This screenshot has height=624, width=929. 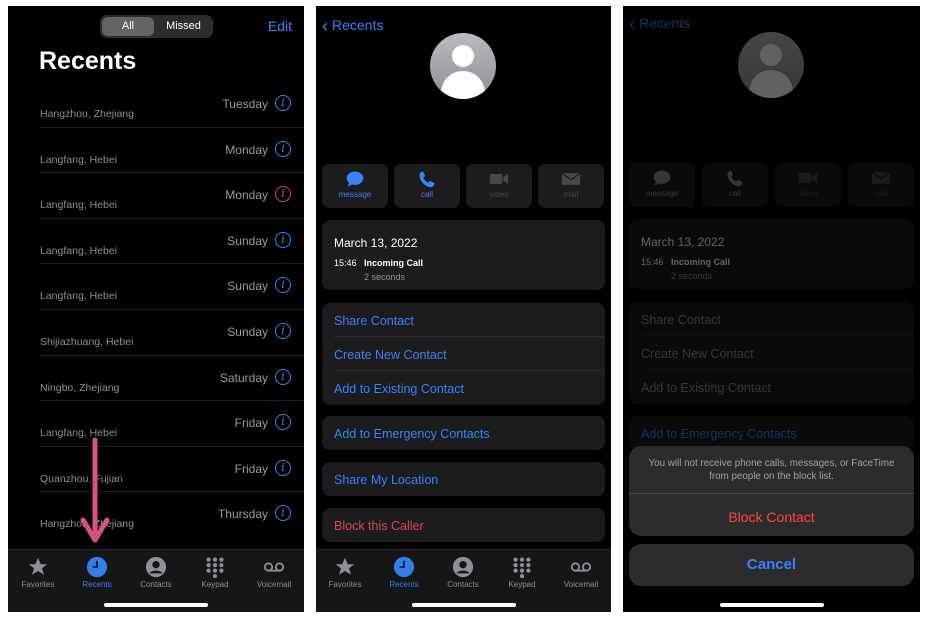 I want to click on recent-call-row: Quanzhou, Fujian Friday i, so click(x=156, y=470).